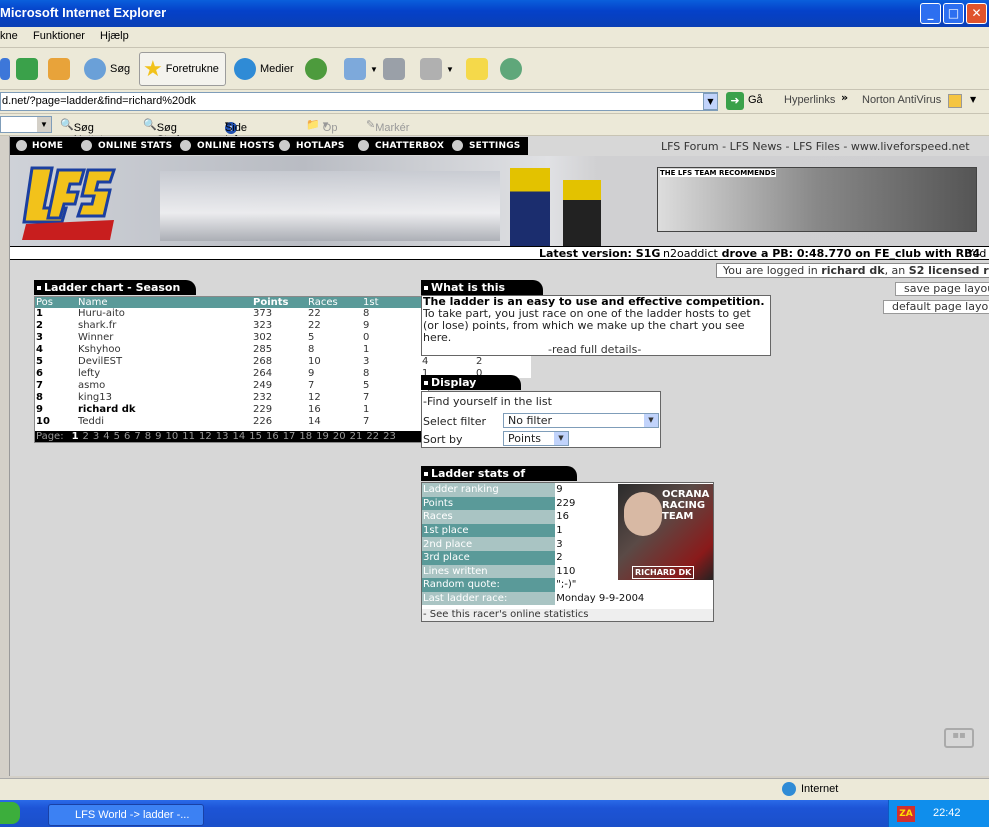 This screenshot has width=989, height=827. Describe the element at coordinates (231, 350) in the screenshot. I see `table-row: 4 Kshyhoo 285 8 1` at that location.